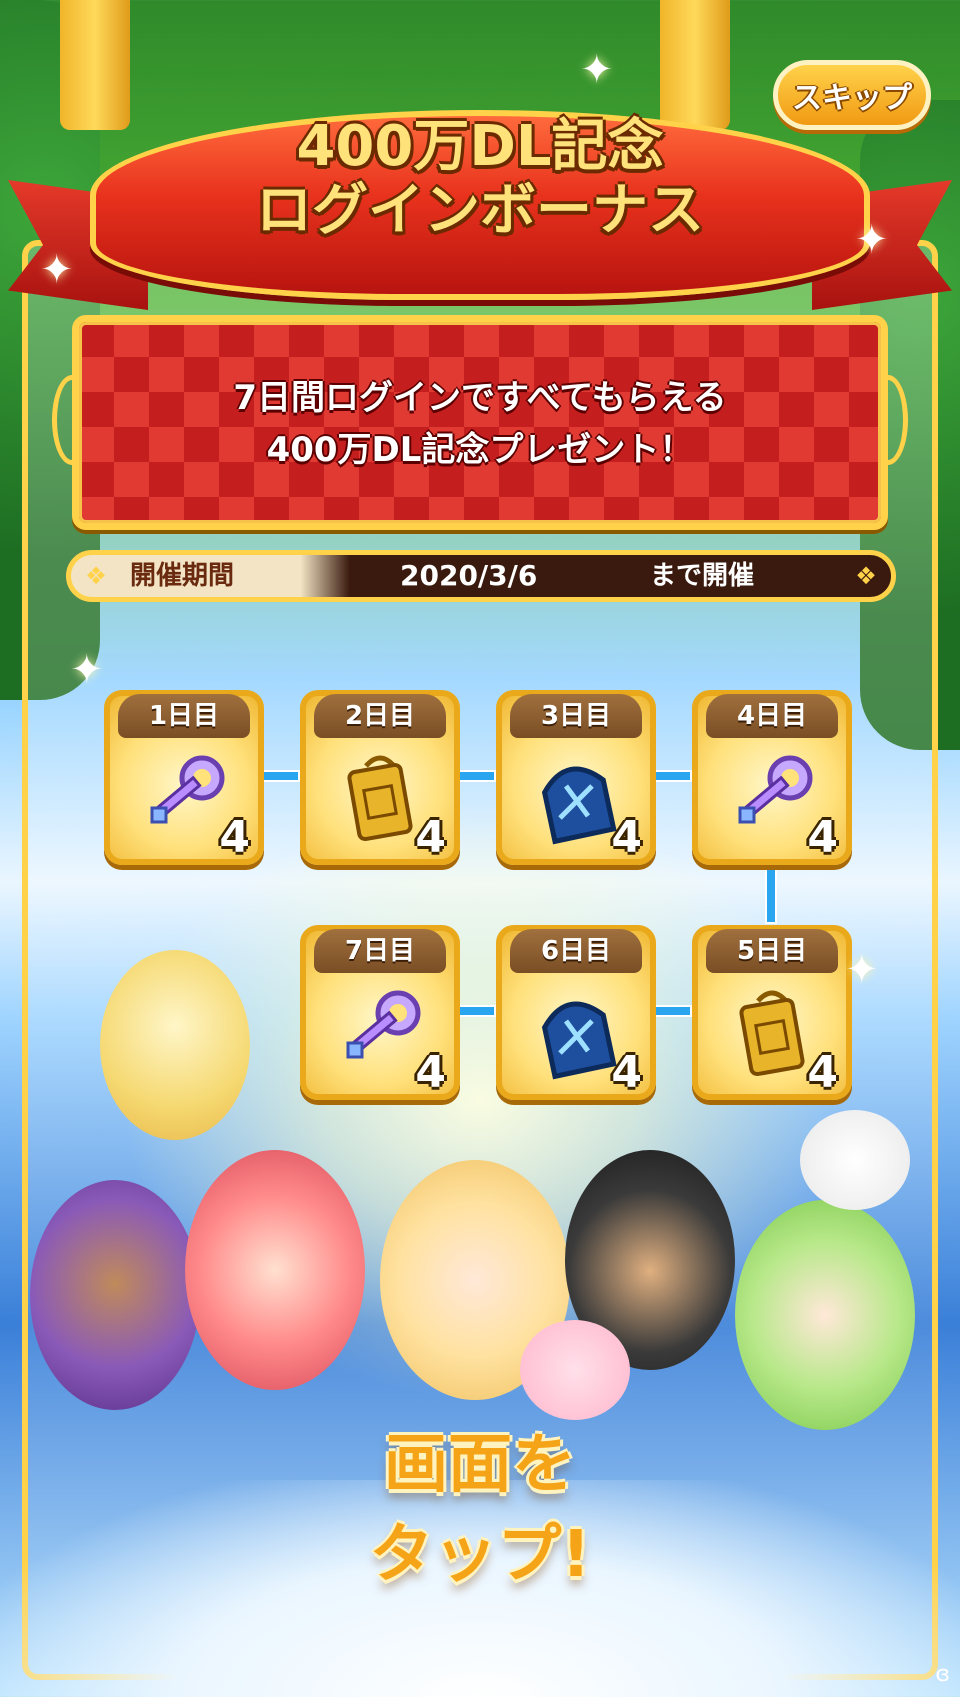  What do you see at coordinates (469, 575) in the screenshot?
I see `event-end-date: 2020/3/6` at bounding box center [469, 575].